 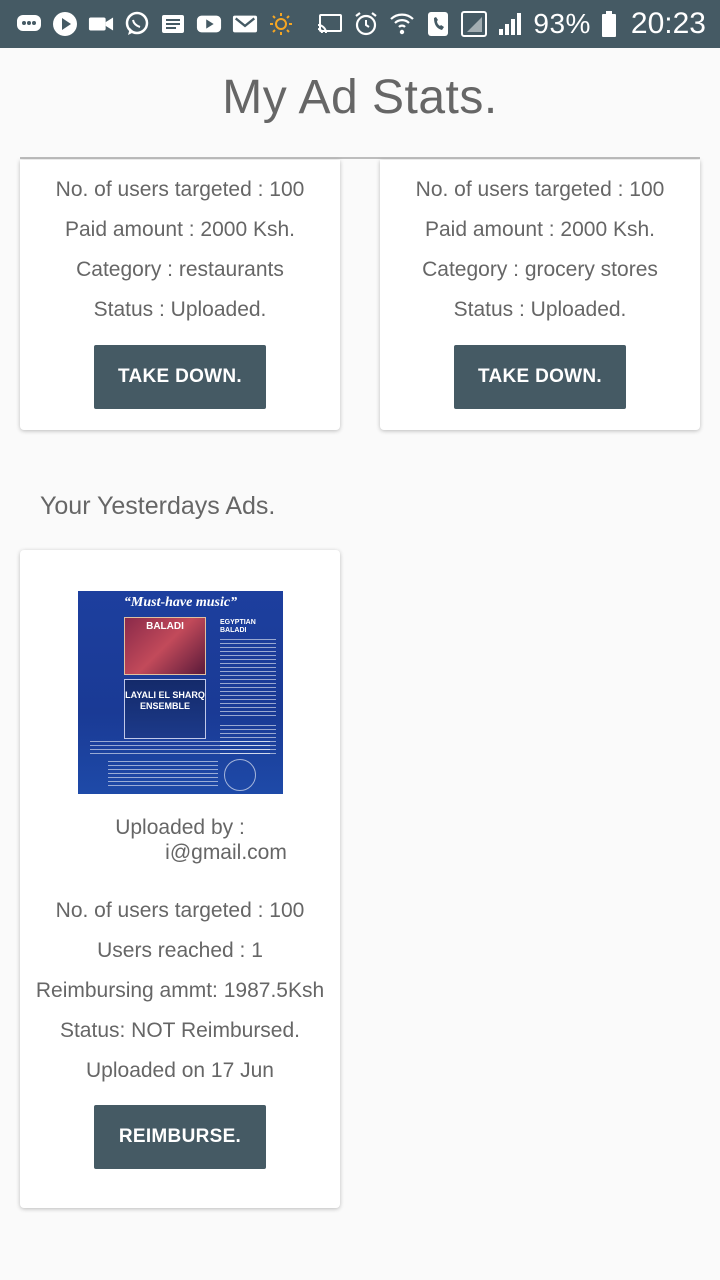 I want to click on poster-headline: “Must-have music”, so click(x=180, y=602).